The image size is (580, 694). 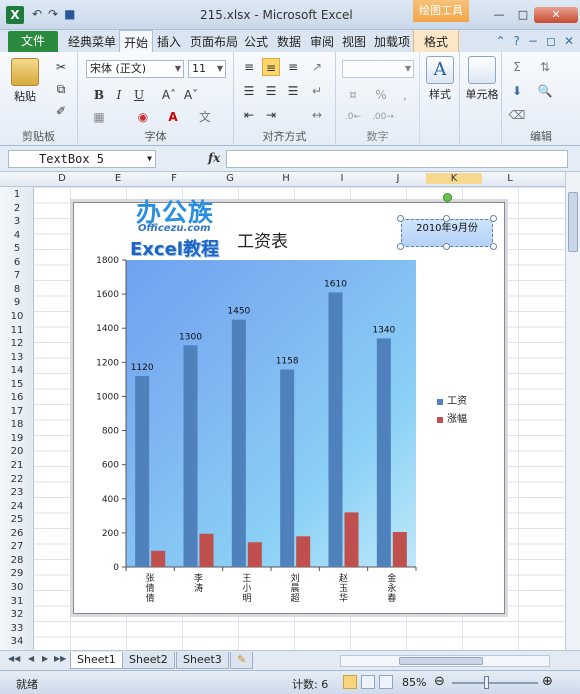 What do you see at coordinates (322, 41) in the screenshot?
I see `tab-review: 审阅` at bounding box center [322, 41].